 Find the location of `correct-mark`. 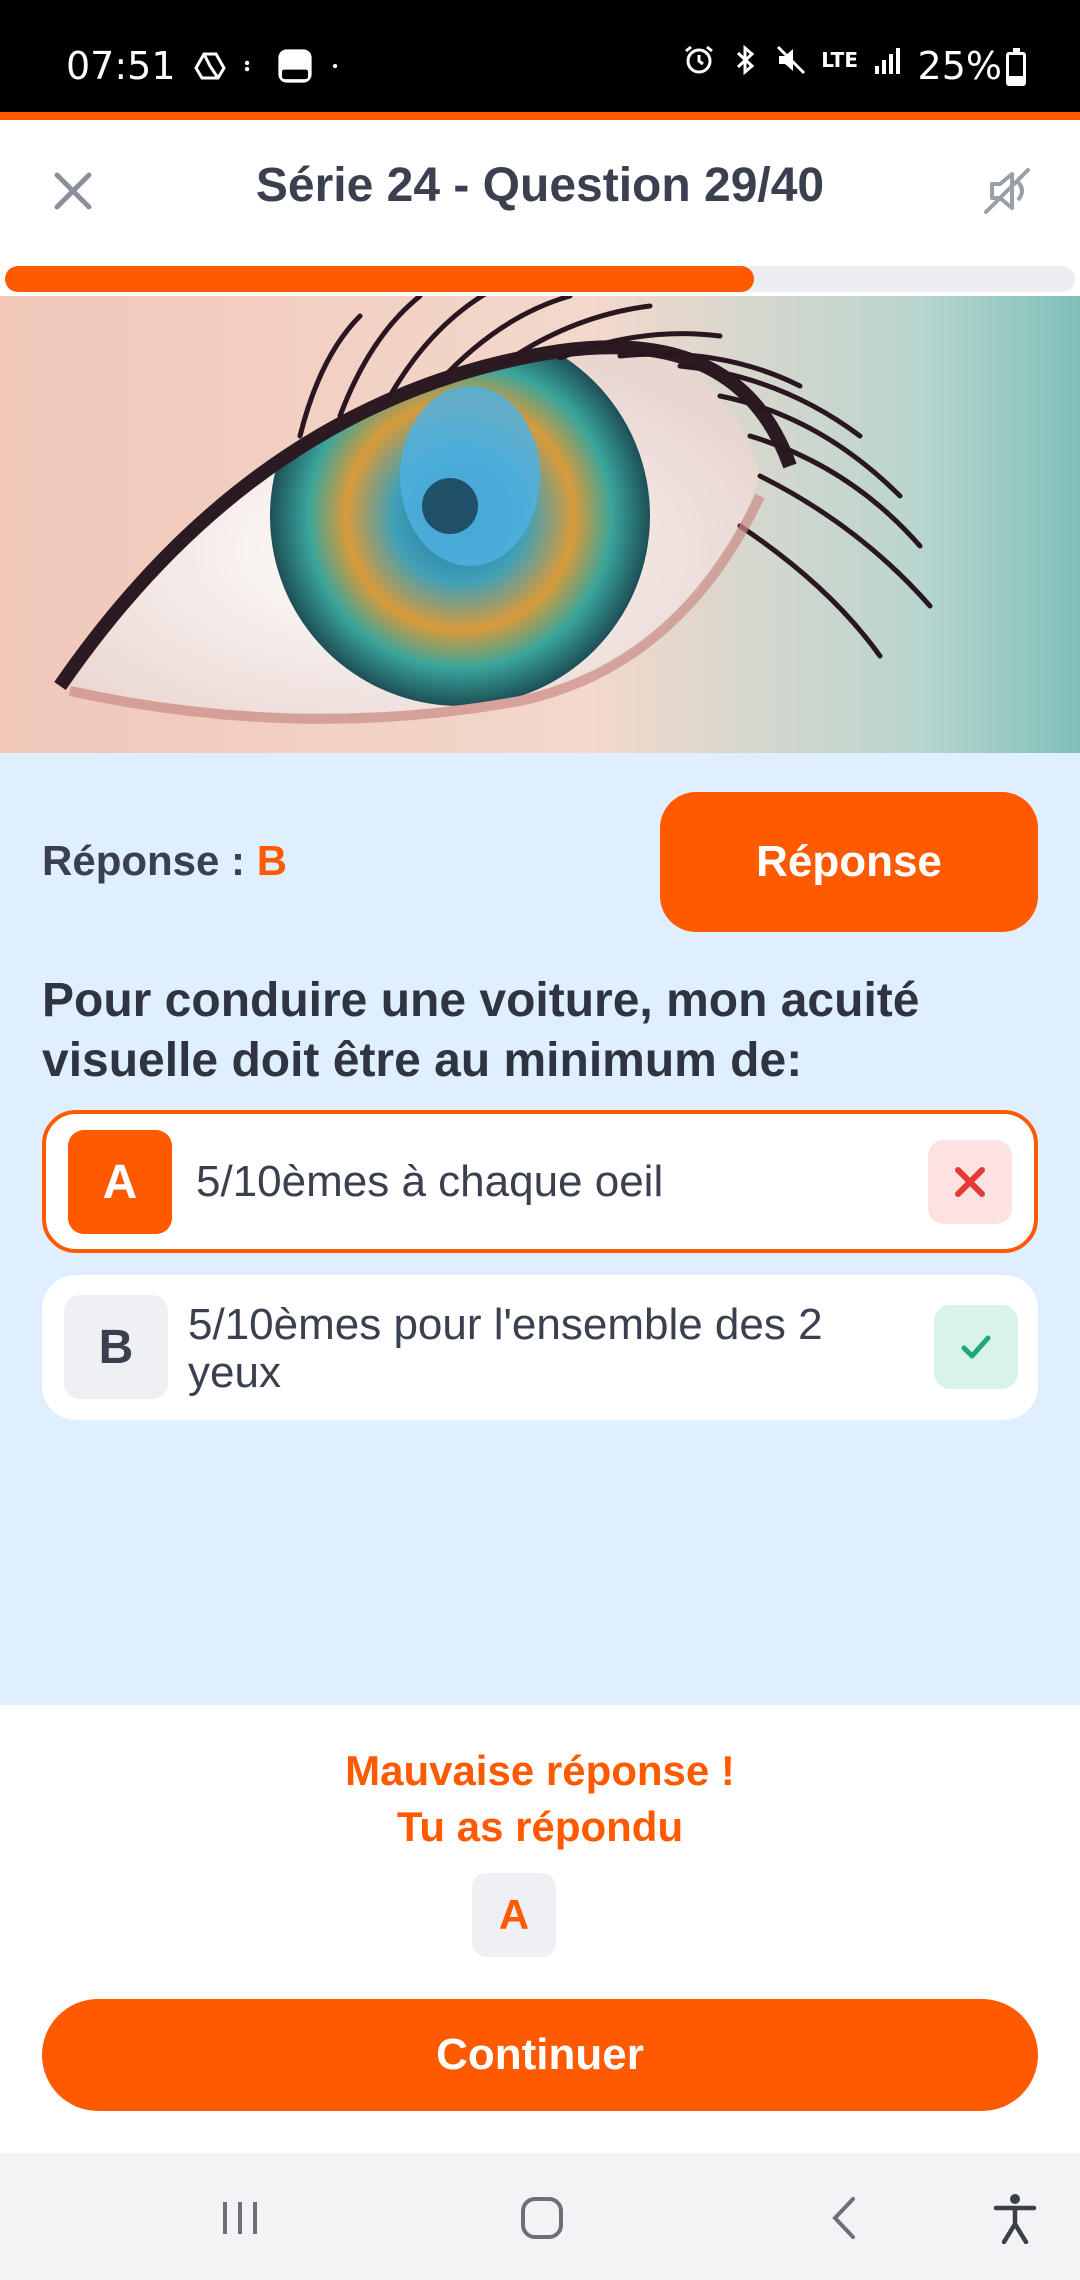

correct-mark is located at coordinates (976, 1347).